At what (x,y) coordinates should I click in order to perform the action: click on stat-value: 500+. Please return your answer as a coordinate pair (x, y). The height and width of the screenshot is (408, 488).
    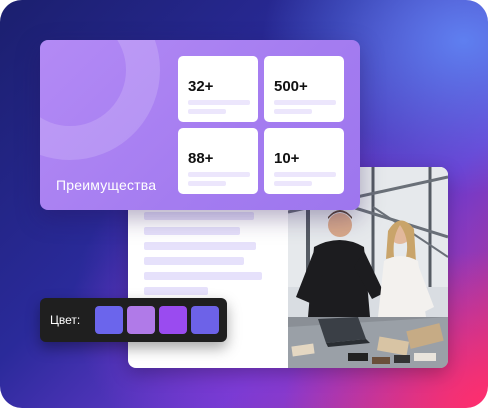
    Looking at the image, I should click on (291, 86).